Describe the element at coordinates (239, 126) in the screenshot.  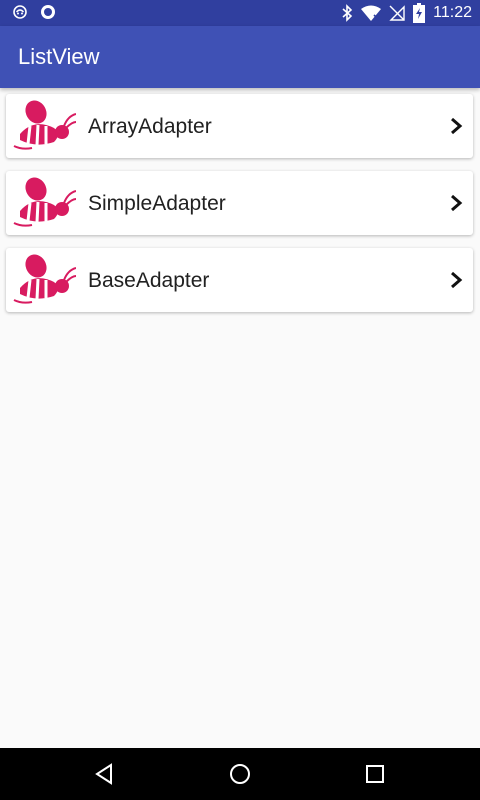
I see `list-item-array-adapter: ArrayAdapter` at that location.